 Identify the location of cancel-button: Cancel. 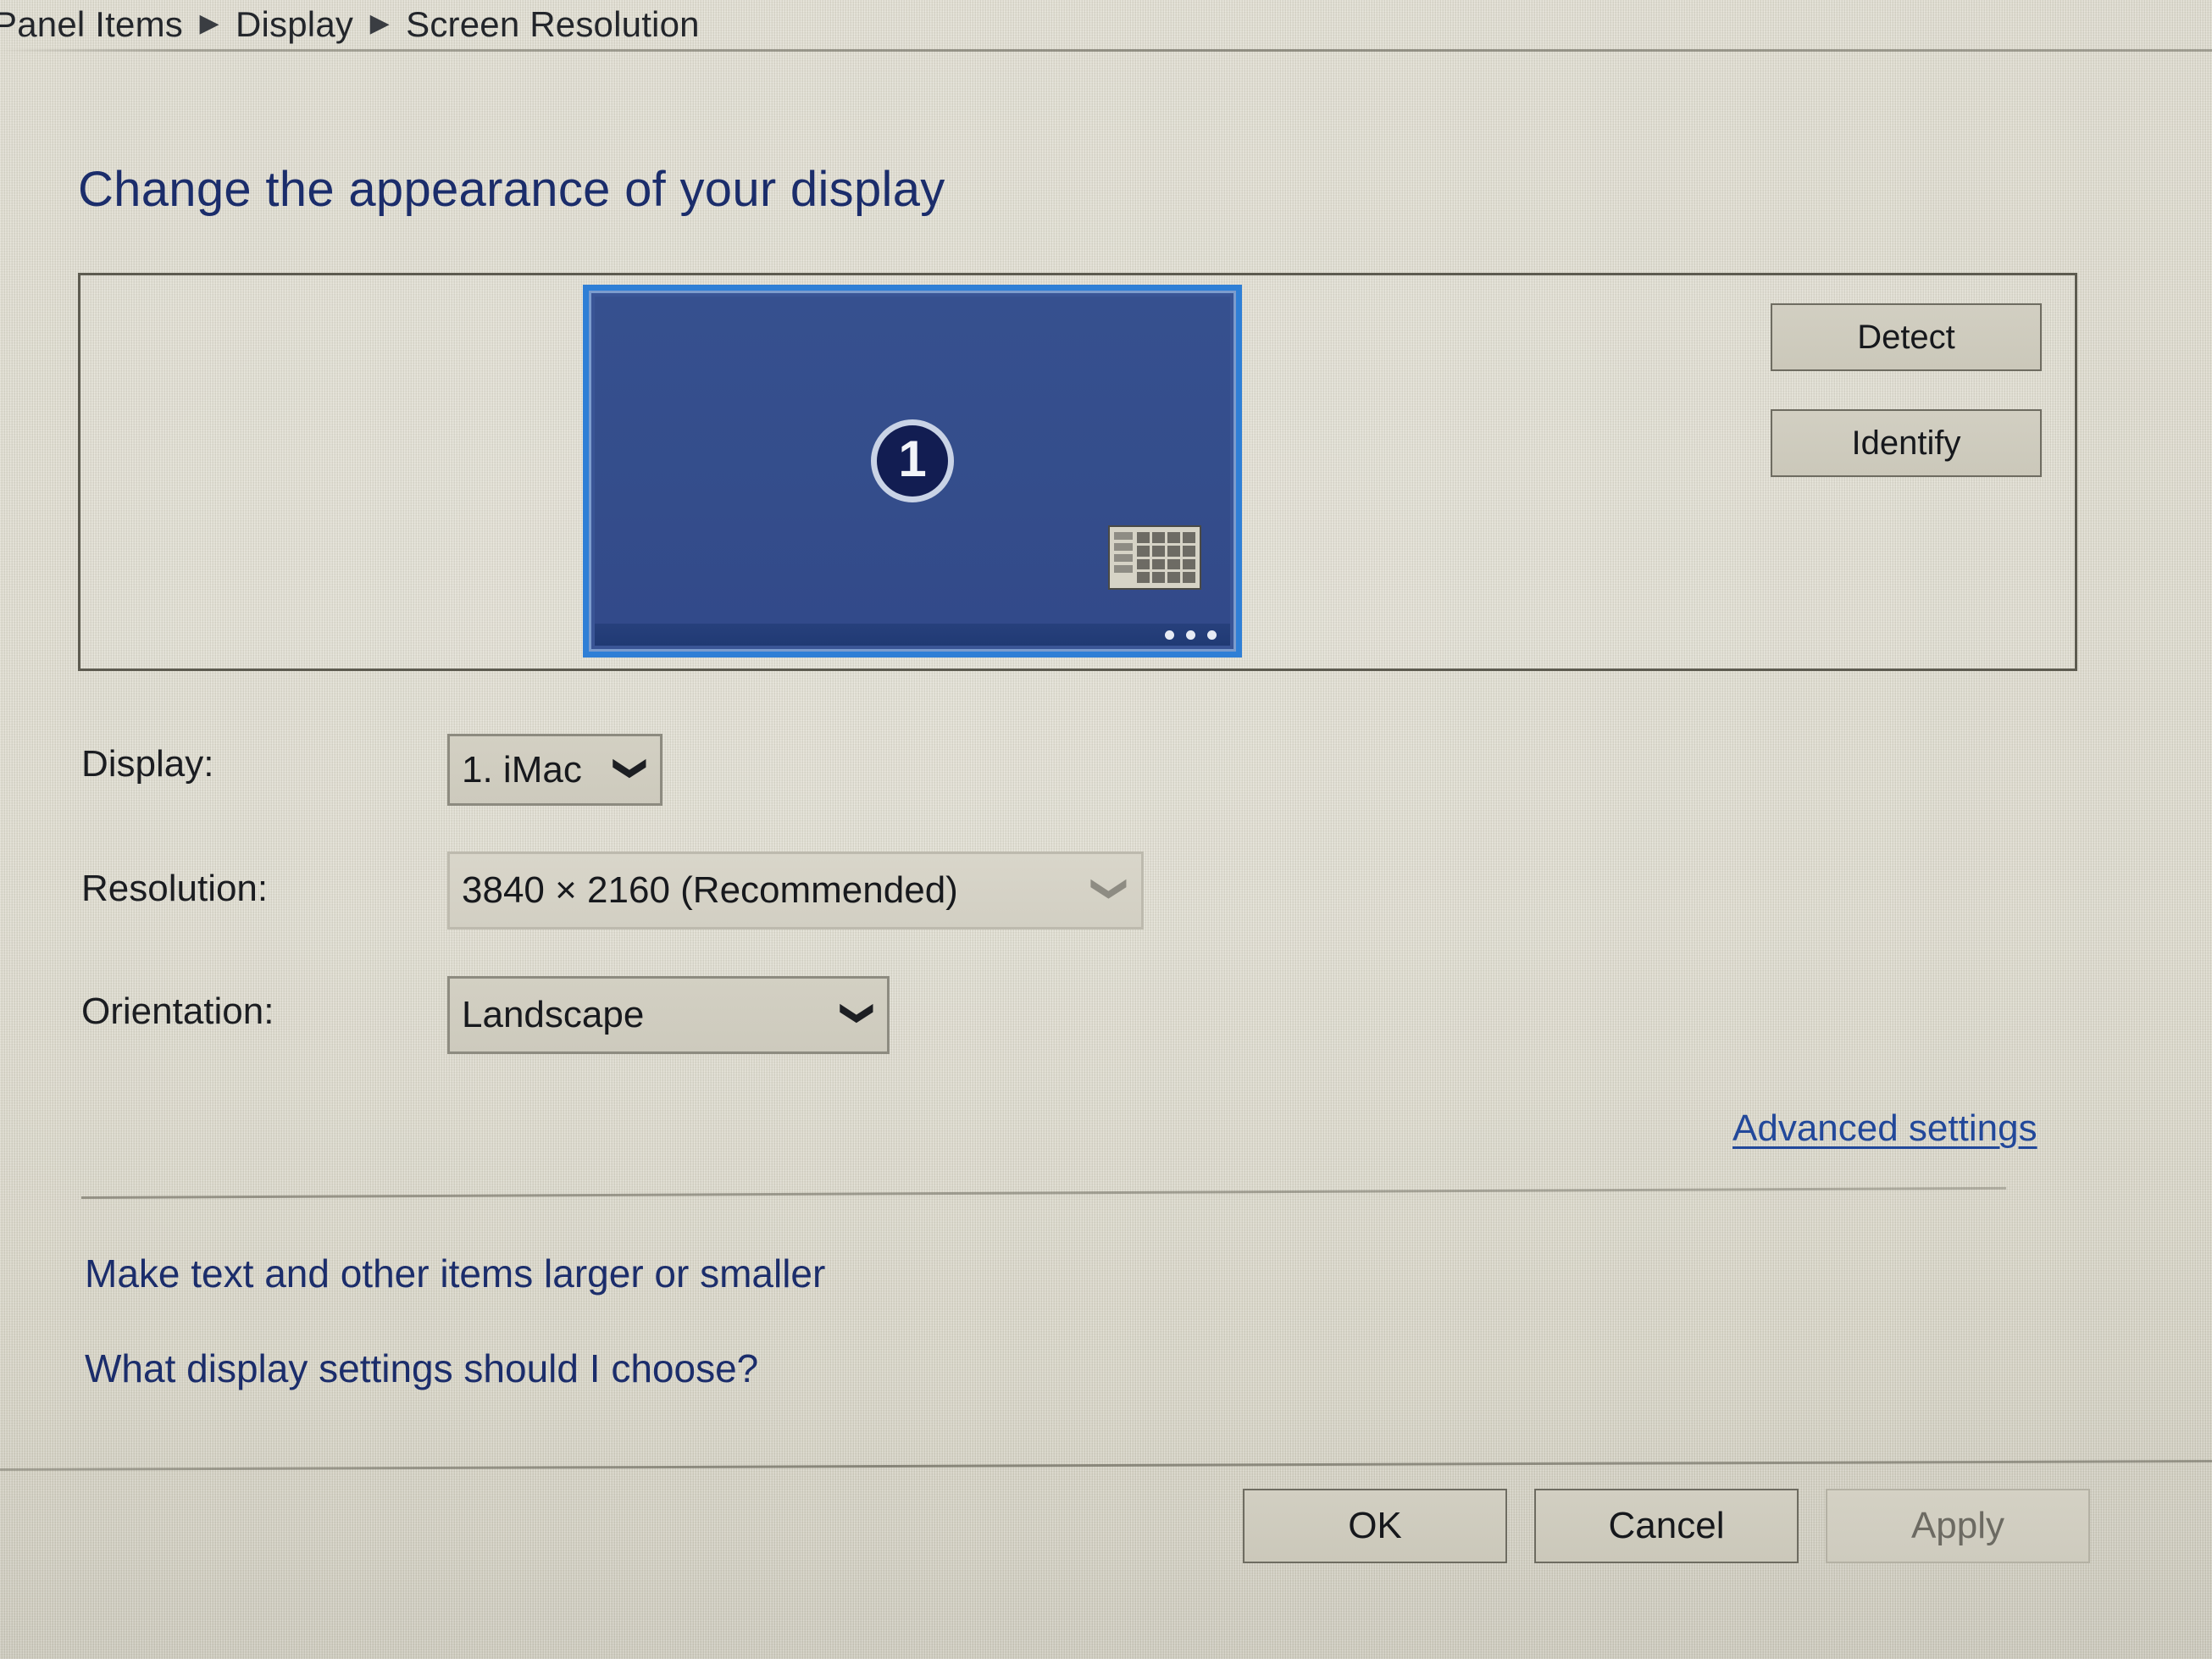
(1666, 1526).